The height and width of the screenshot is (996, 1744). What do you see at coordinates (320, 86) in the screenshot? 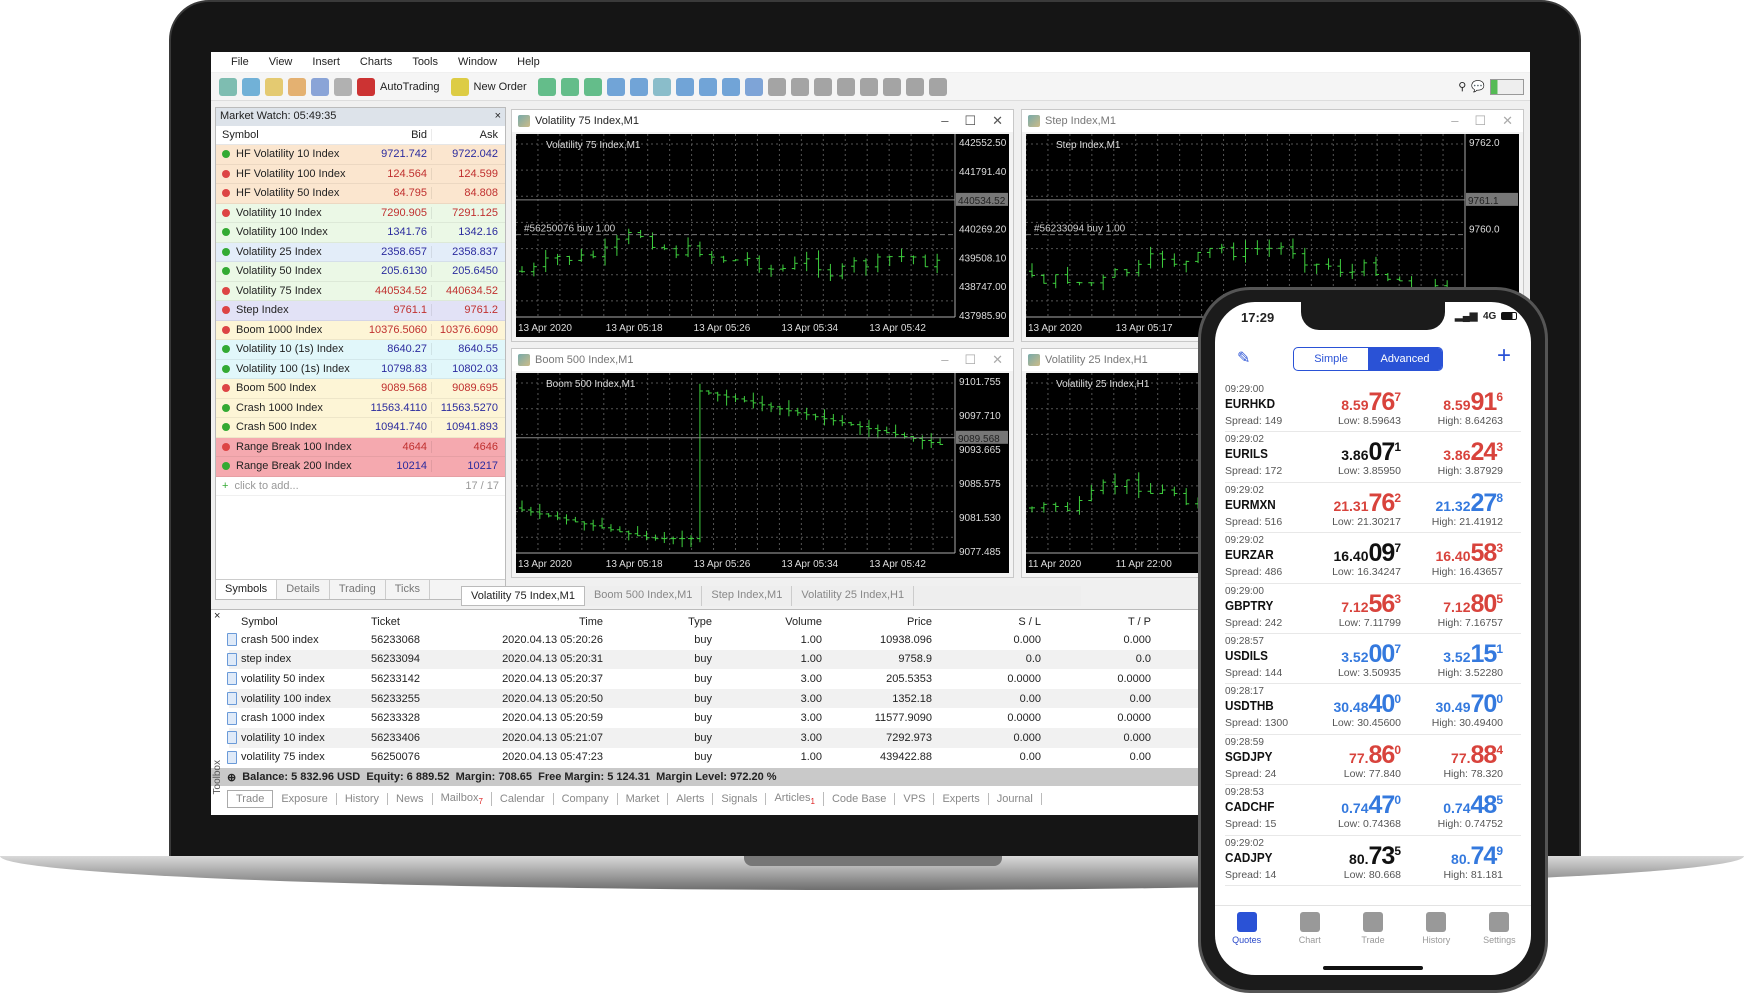
I see `account-icon` at bounding box center [320, 86].